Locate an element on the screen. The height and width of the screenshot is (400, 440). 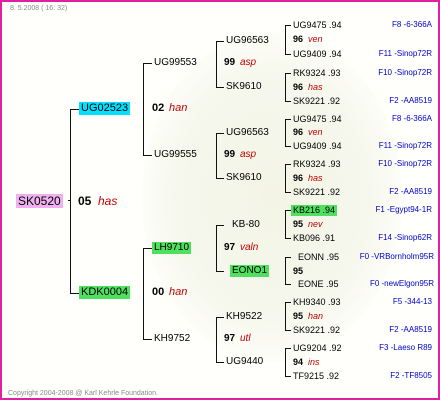
subject-name: has is located at coordinates (108, 201).